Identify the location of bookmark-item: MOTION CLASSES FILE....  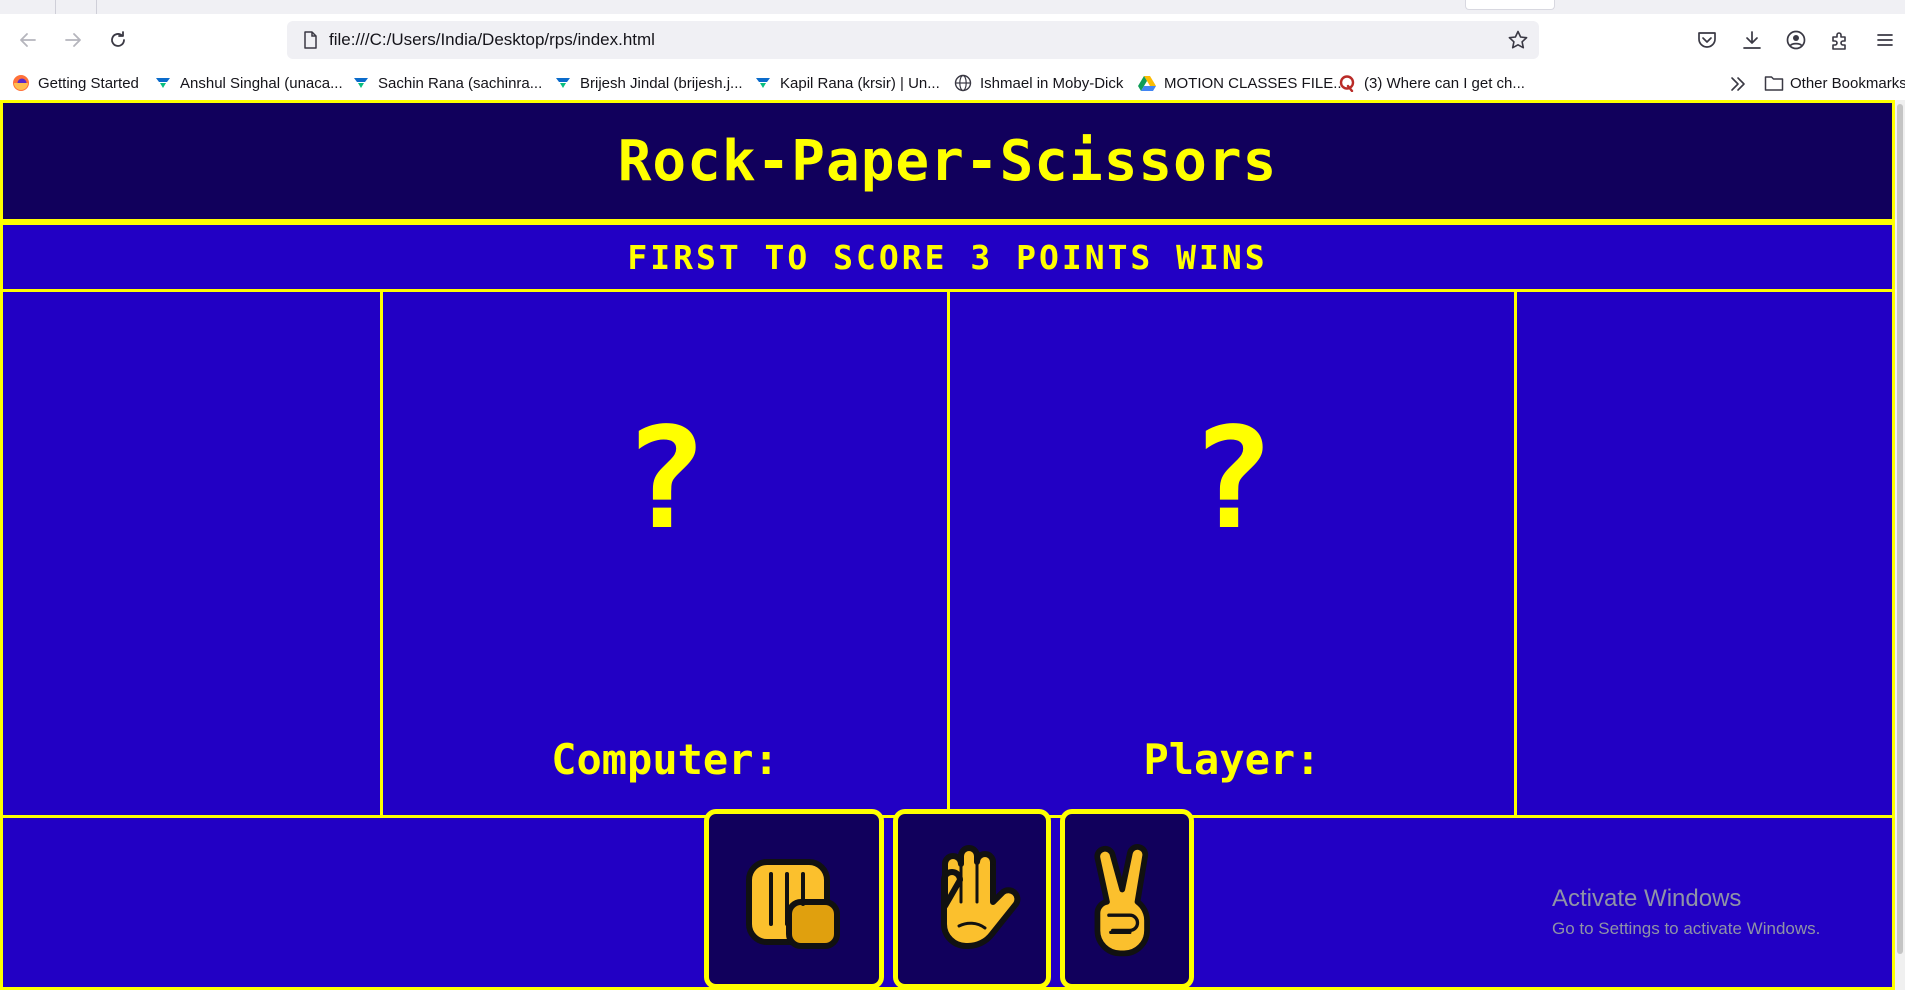
(1242, 83).